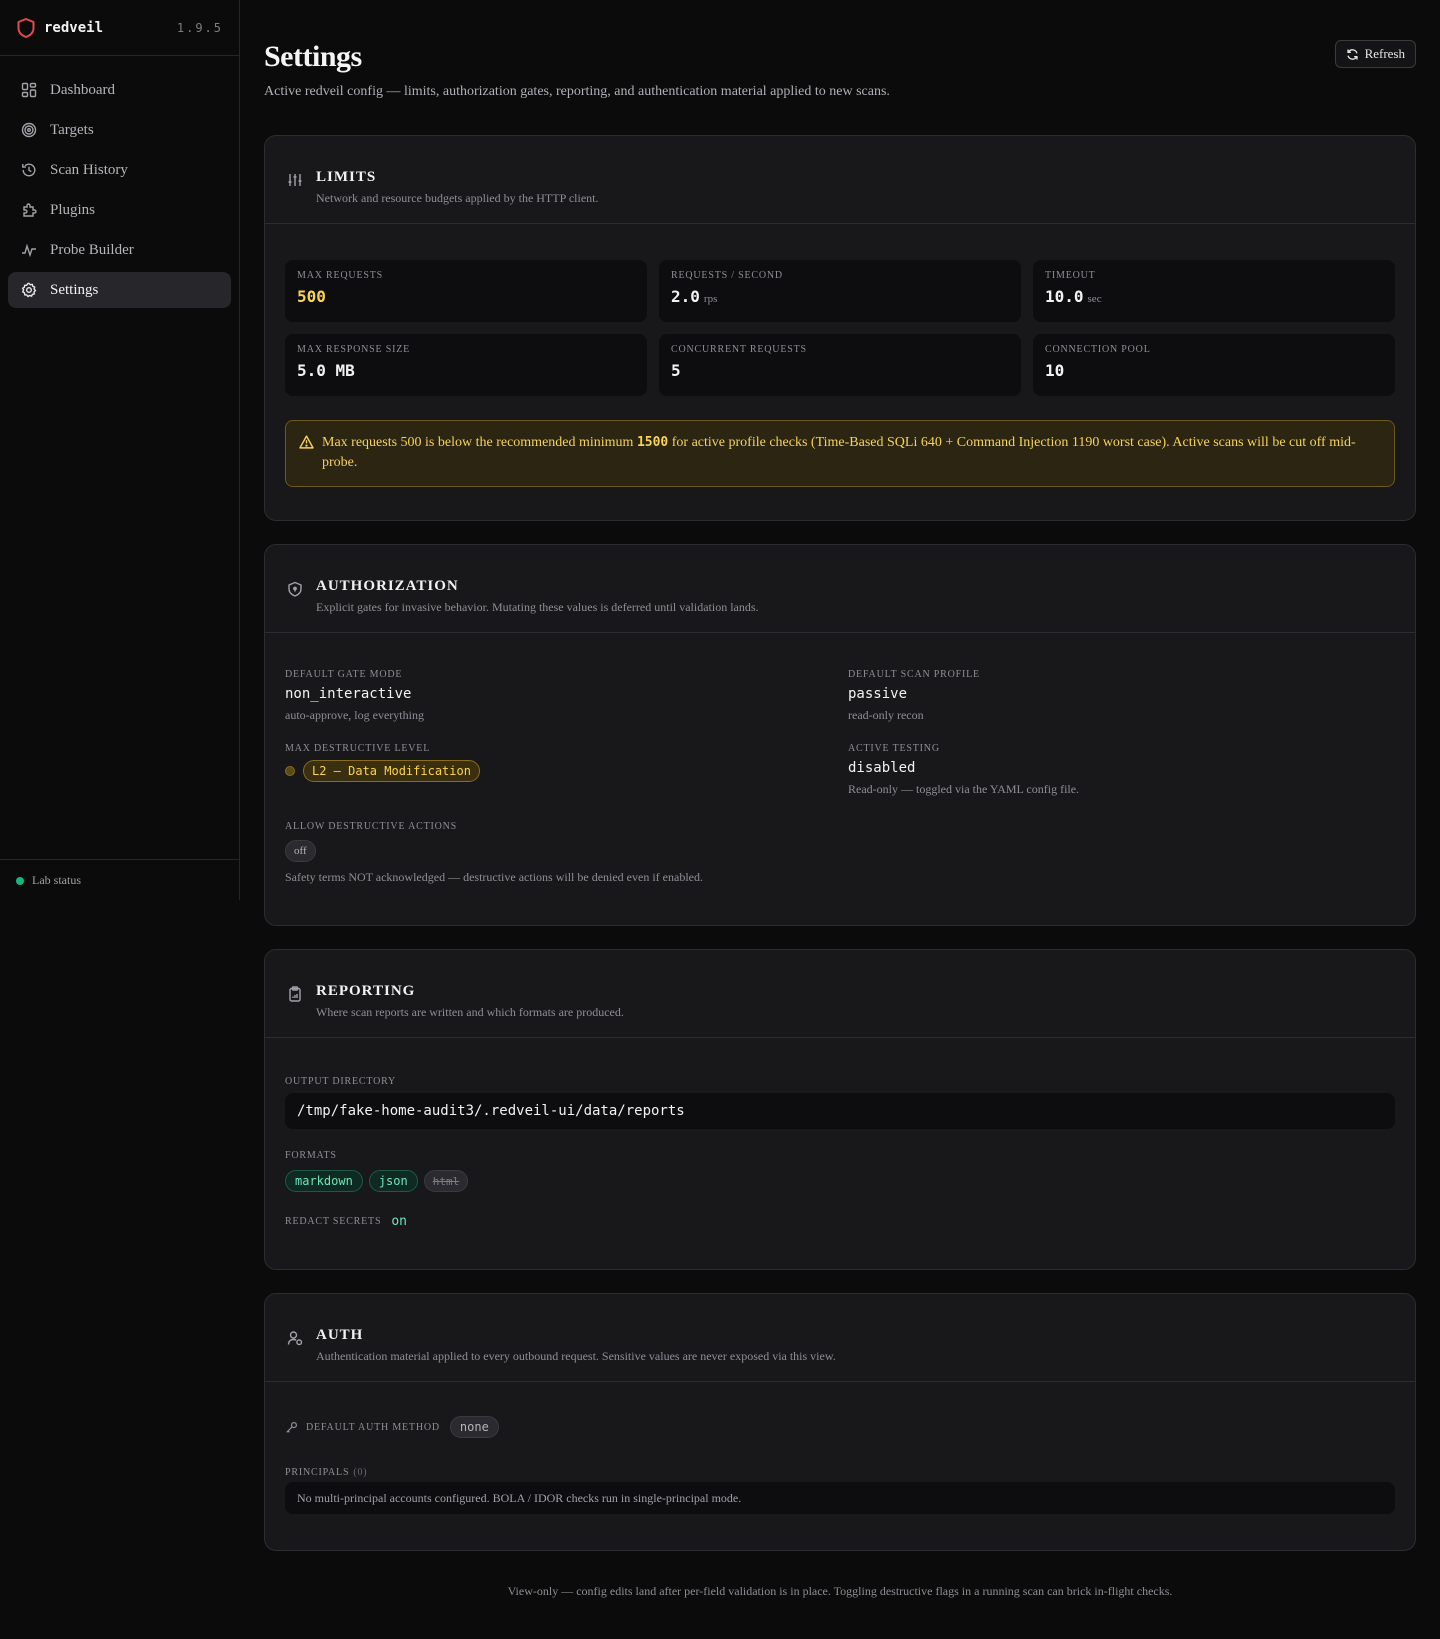 This screenshot has height=1639, width=1440. I want to click on field-value: disabled, so click(882, 768).